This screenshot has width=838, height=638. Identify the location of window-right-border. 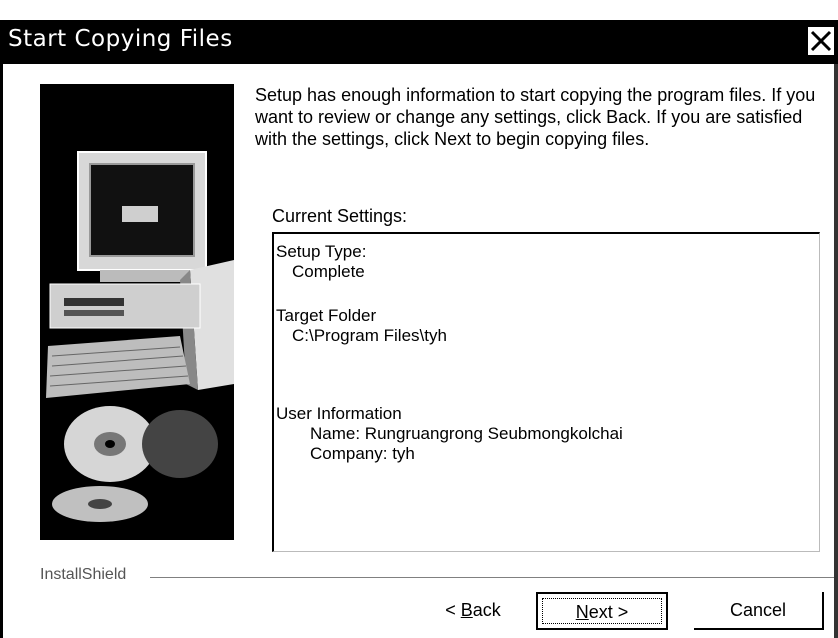
(836, 351).